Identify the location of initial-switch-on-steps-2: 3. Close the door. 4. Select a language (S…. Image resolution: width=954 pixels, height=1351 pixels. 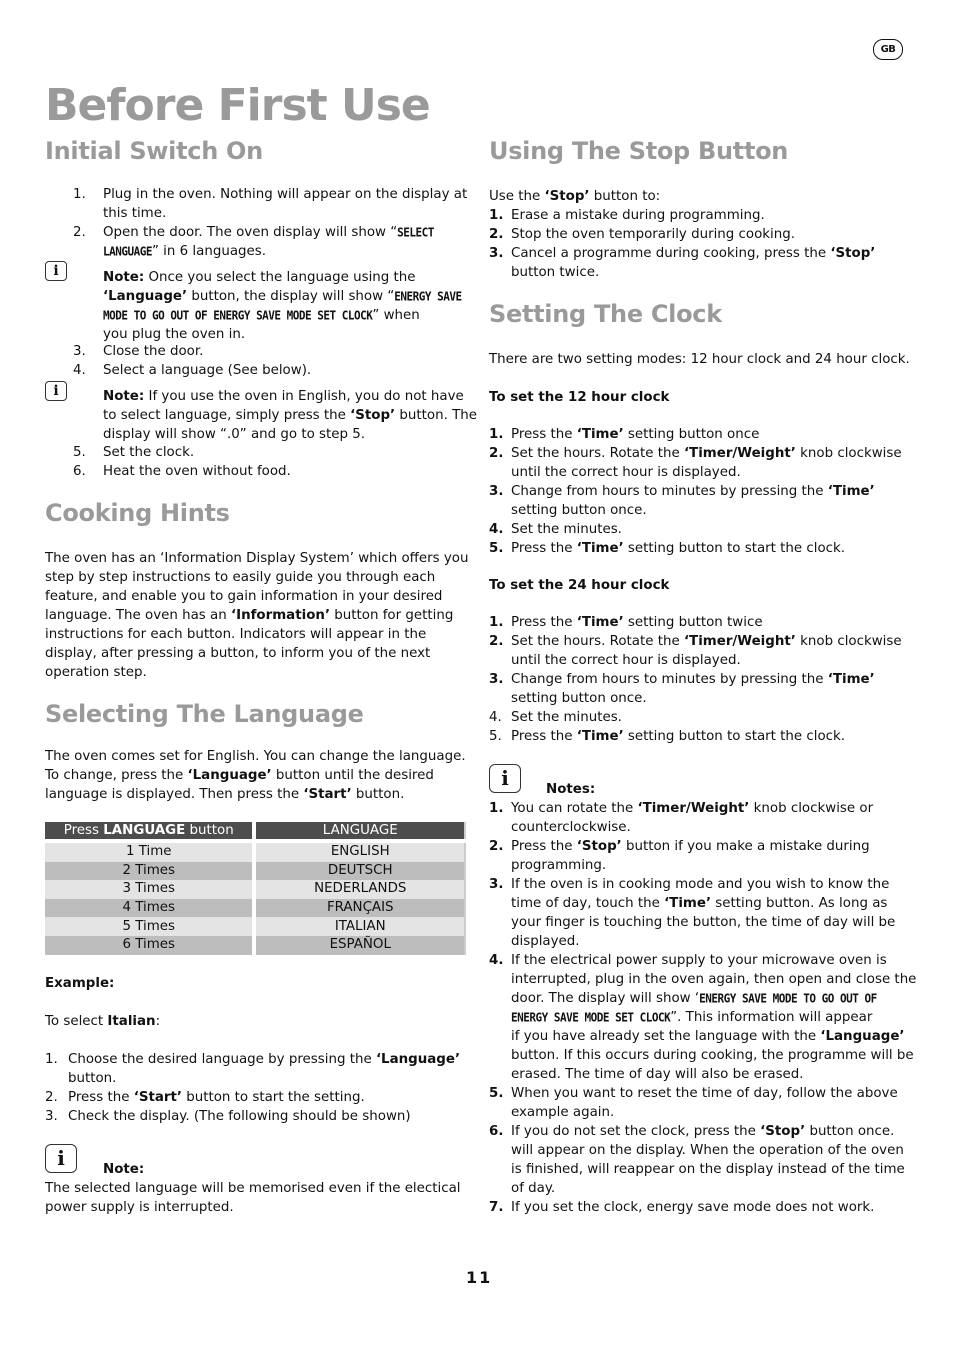
(178, 361).